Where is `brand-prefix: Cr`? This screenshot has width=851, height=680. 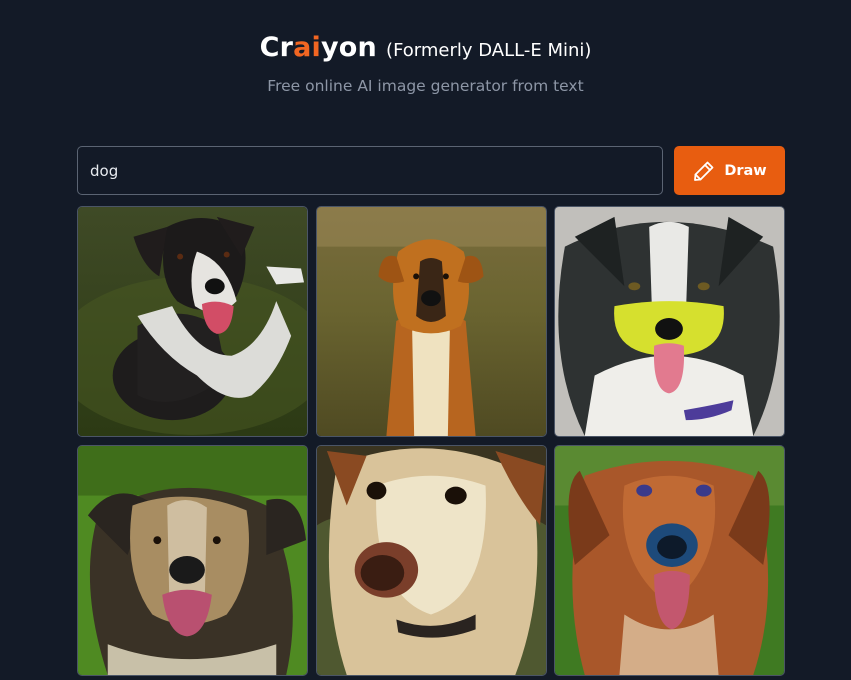 brand-prefix: Cr is located at coordinates (276, 47).